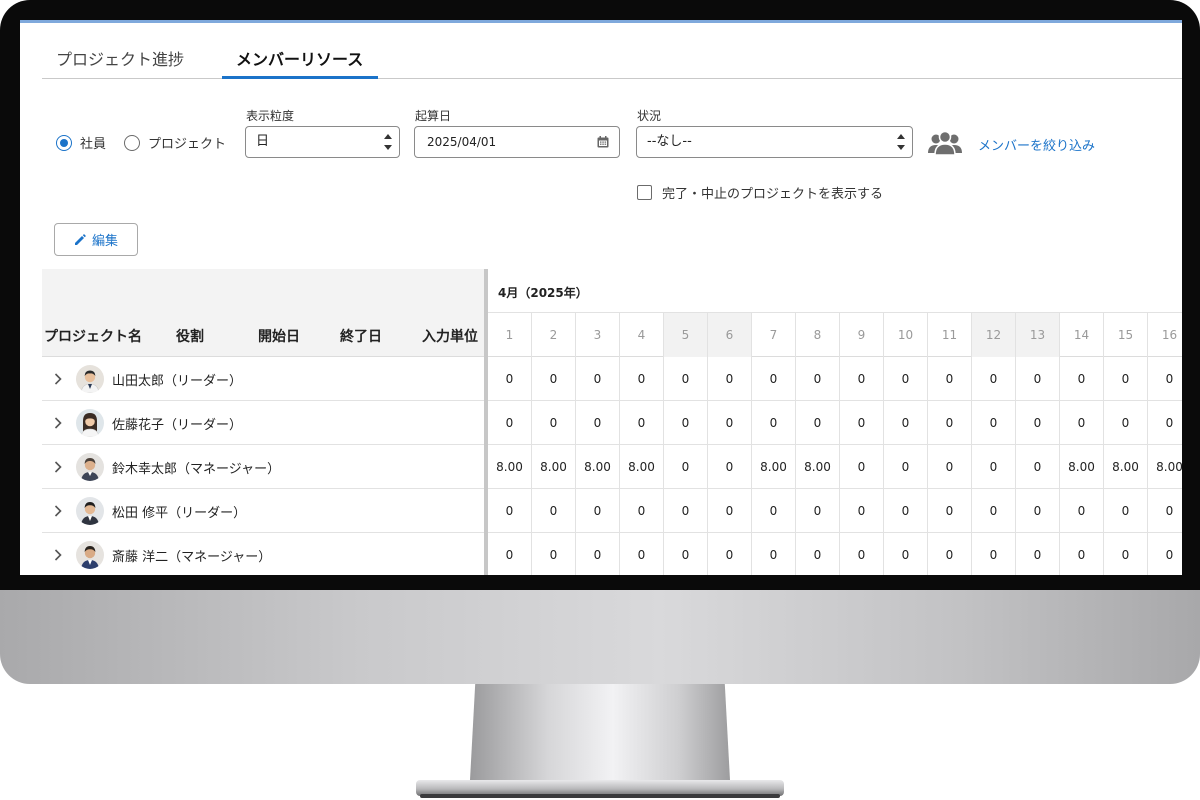 The height and width of the screenshot is (800, 1200). Describe the element at coordinates (760, 192) in the screenshot. I see `show-completed-option: 完了・中止のプロジェクトを表示する` at that location.